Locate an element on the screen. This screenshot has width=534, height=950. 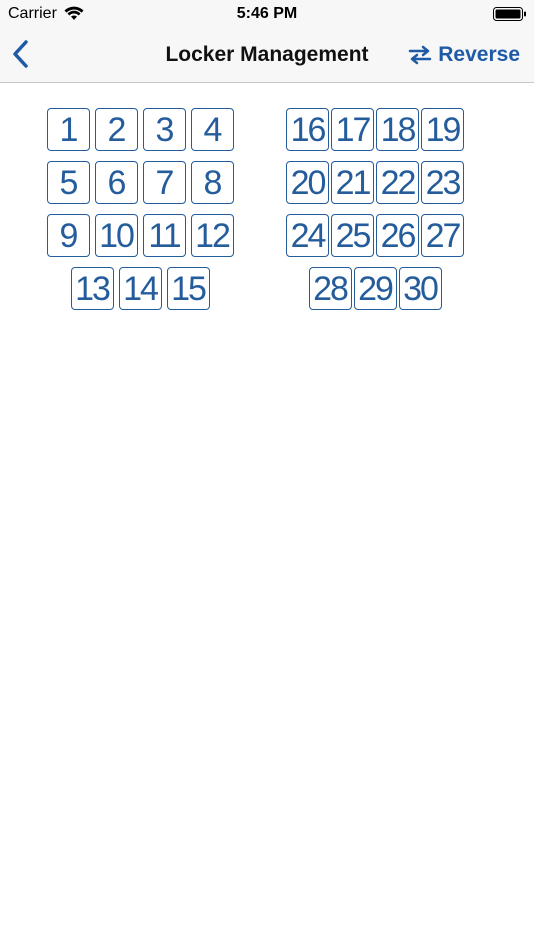
locker-row: 5 6 7 8 is located at coordinates (140, 183).